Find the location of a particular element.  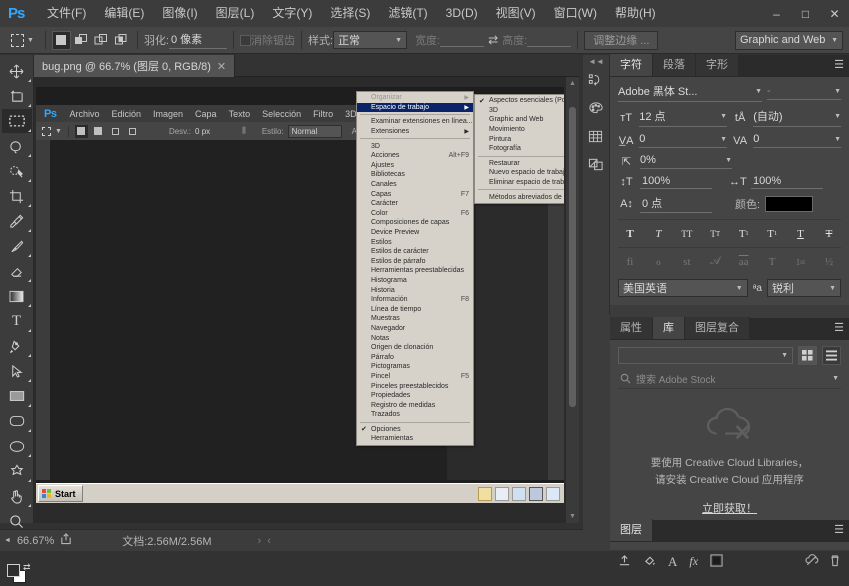

type-tool: T is located at coordinates (17, 321).